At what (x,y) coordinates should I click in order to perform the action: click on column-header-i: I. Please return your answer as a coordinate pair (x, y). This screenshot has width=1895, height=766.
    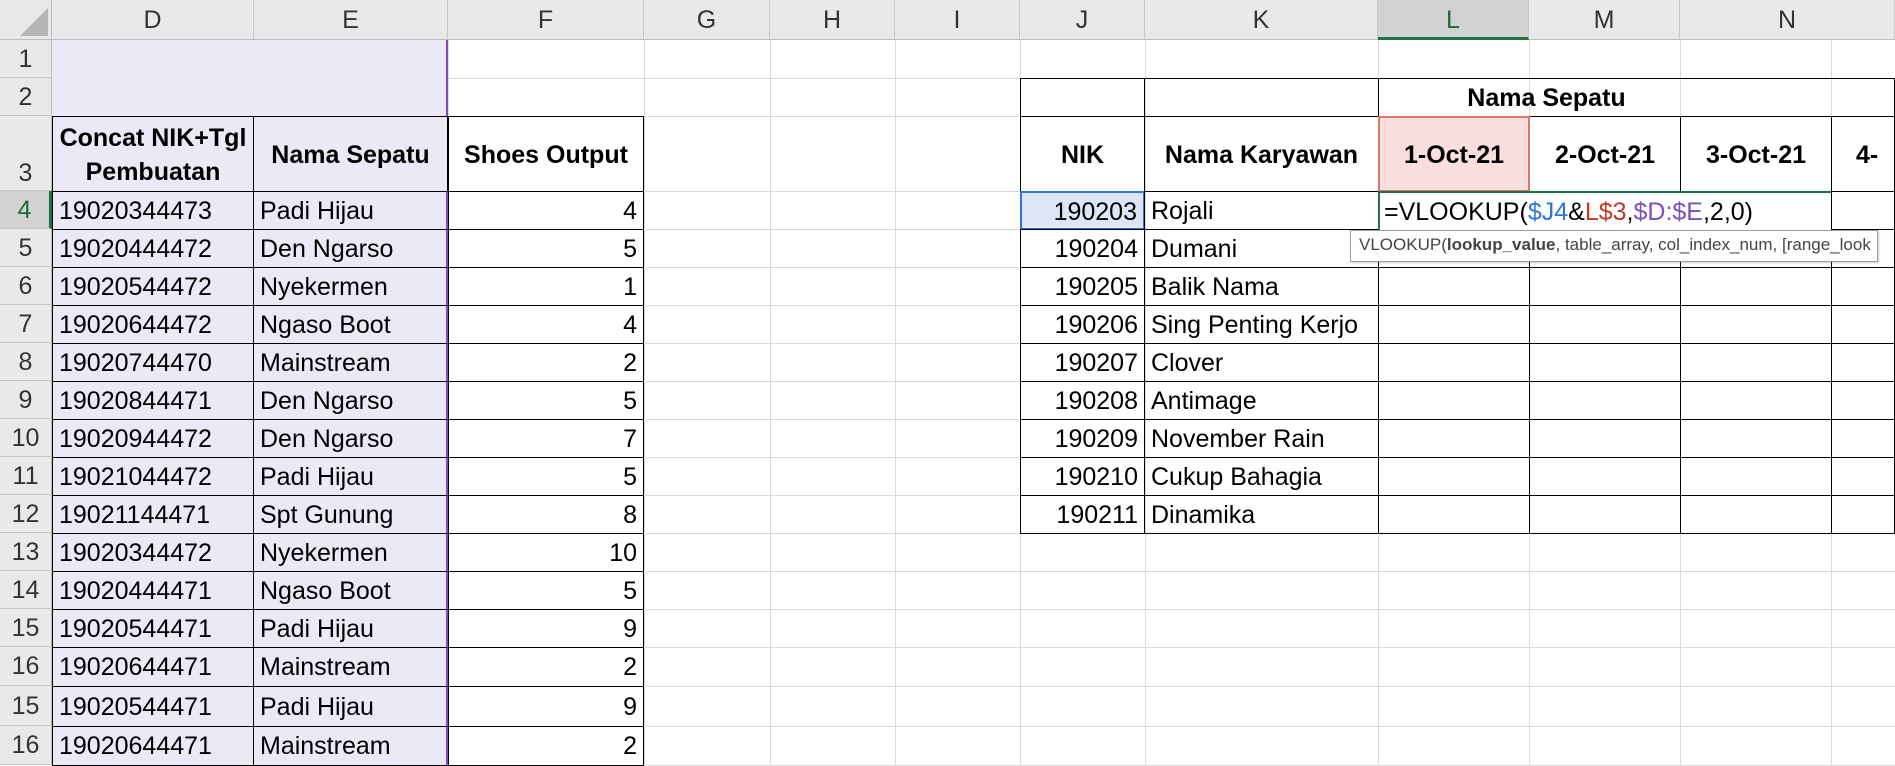
    Looking at the image, I should click on (957, 20).